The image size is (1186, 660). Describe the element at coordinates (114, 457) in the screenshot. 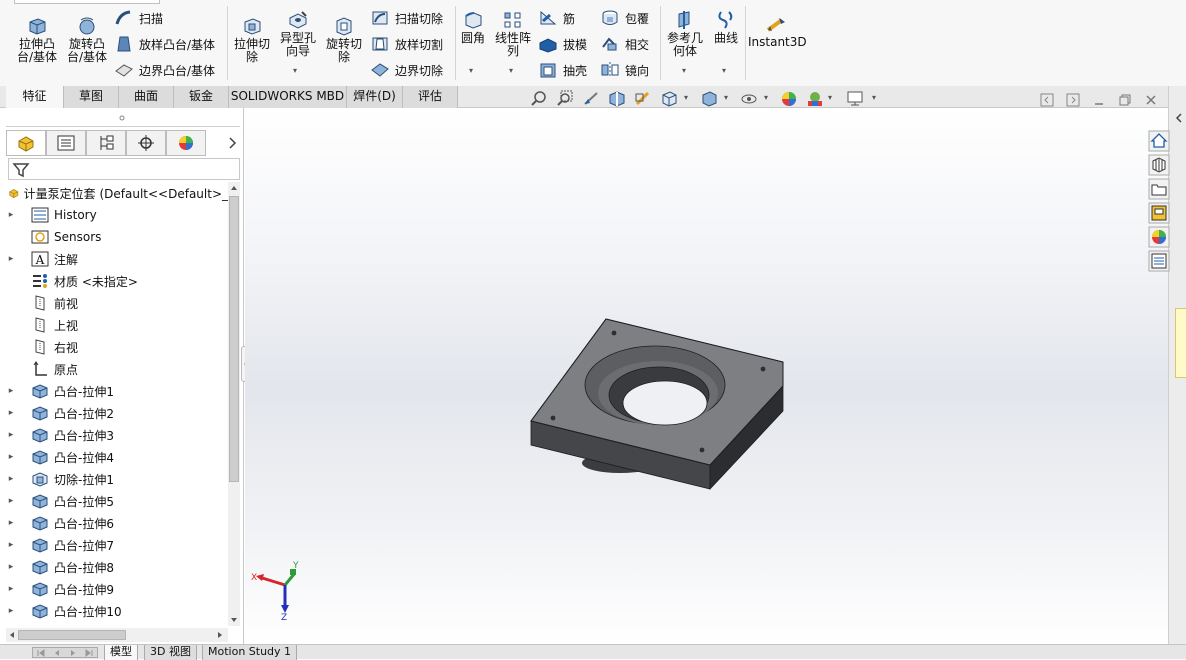

I see `tree-item: ▸ 凸台-拉伸4` at that location.